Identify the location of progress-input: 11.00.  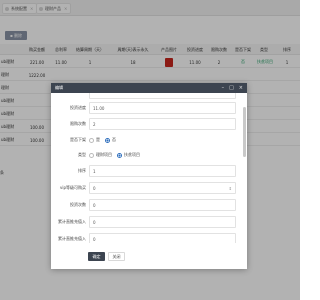
(162, 108).